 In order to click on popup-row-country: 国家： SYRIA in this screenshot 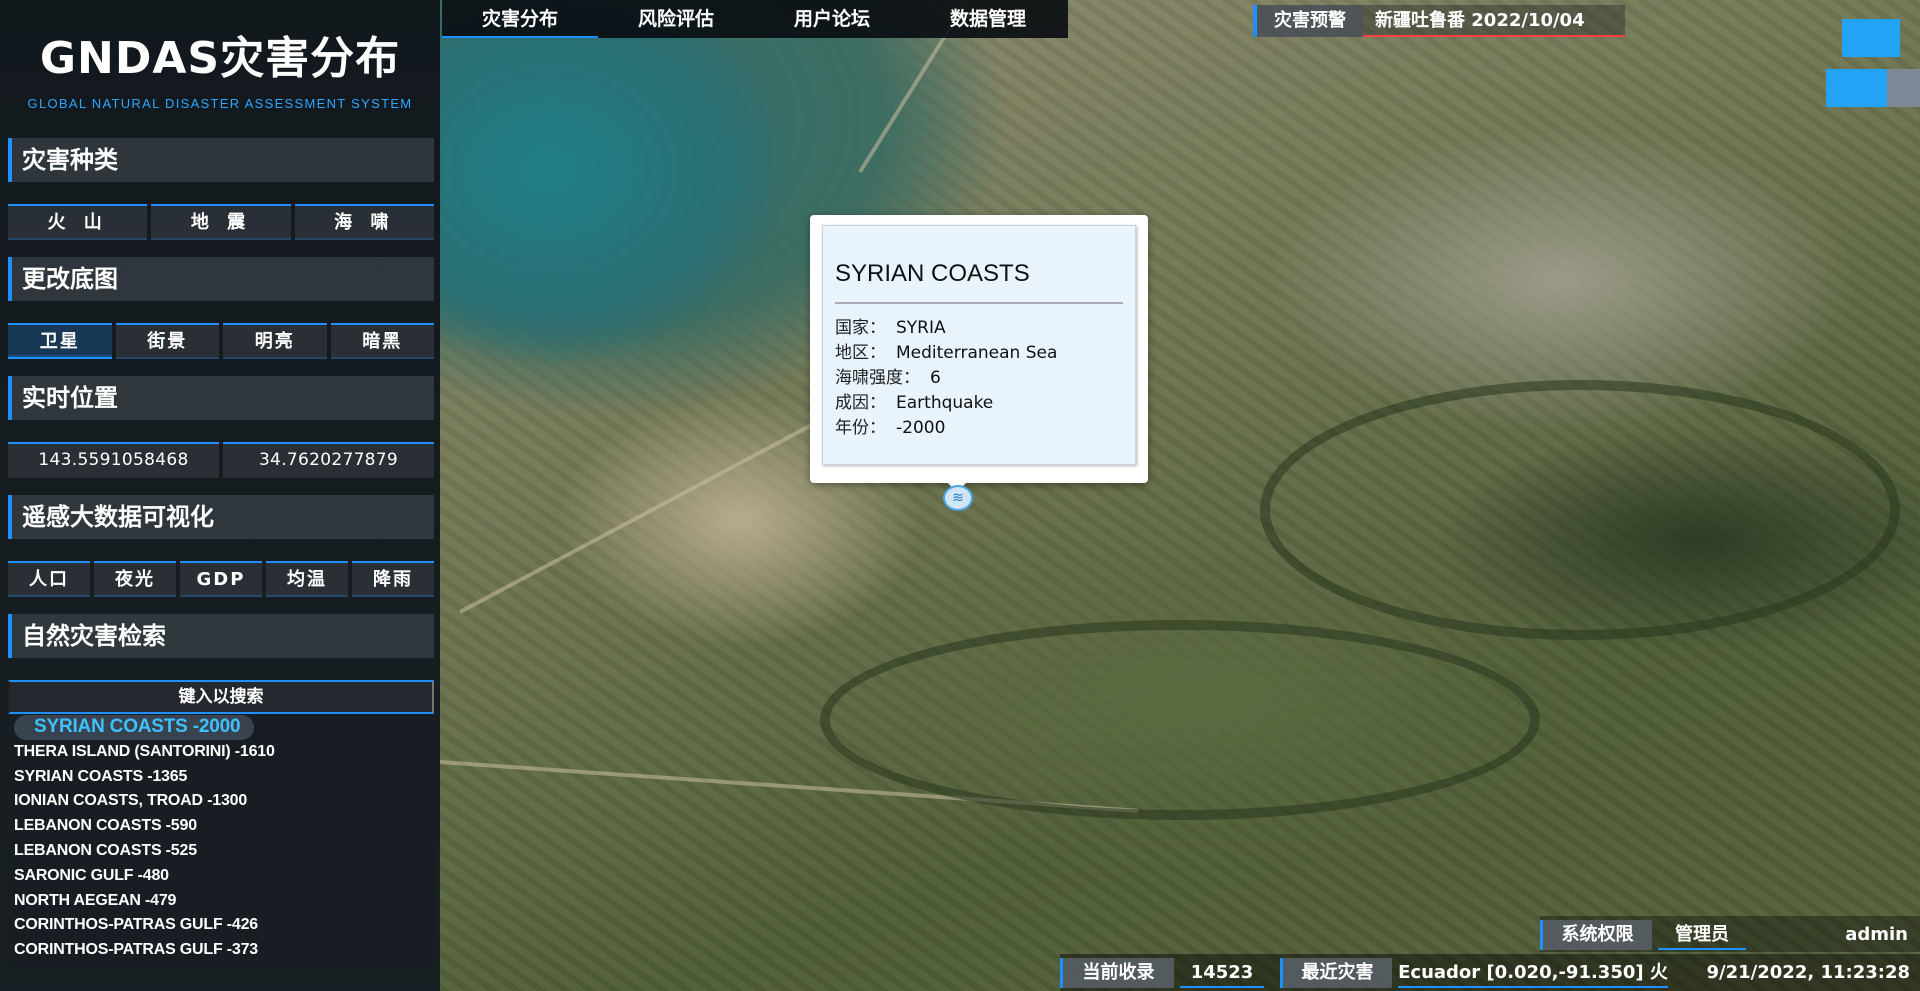, I will do `click(979, 328)`.